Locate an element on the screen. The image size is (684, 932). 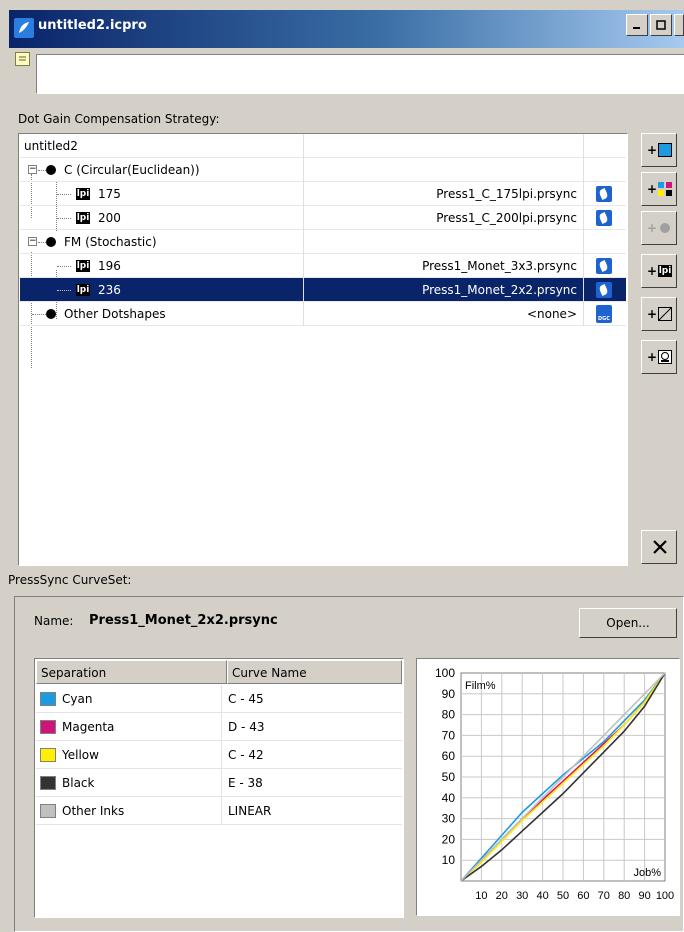
tree-node-label: FM (Stochastic) is located at coordinates (110, 242).